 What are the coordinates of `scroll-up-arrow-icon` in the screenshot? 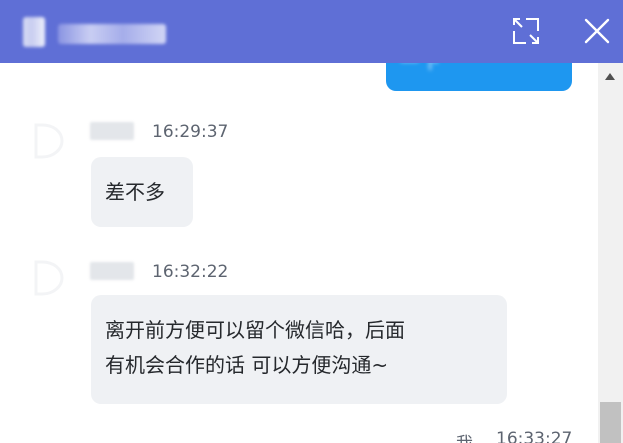 It's located at (610, 76).